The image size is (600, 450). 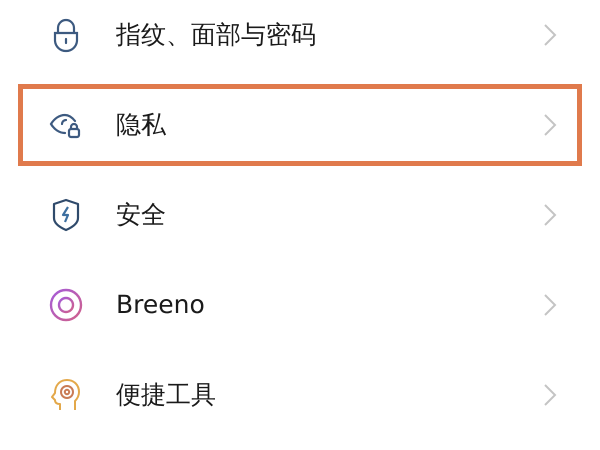 What do you see at coordinates (141, 125) in the screenshot?
I see `settings-label: 隐私` at bounding box center [141, 125].